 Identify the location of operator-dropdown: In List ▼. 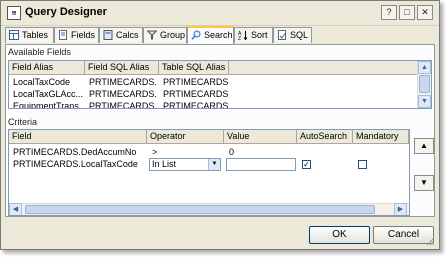
(185, 164).